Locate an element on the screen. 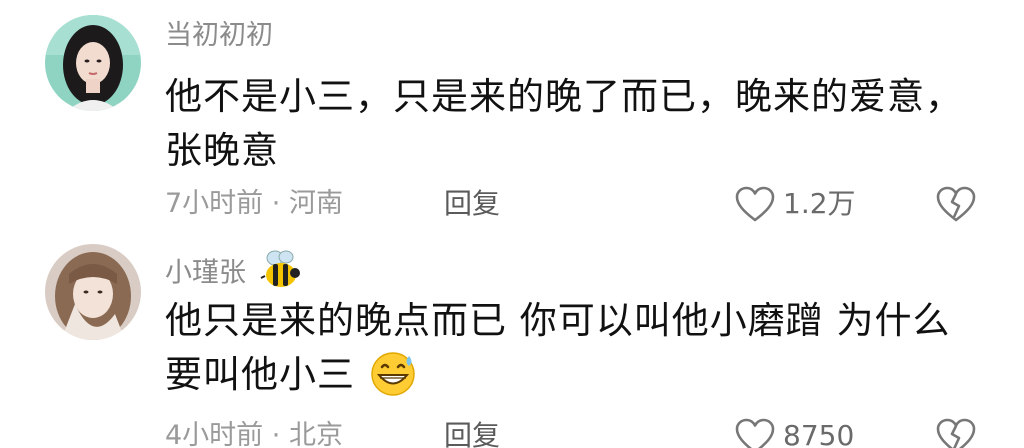  comment-location: 河南 is located at coordinates (315, 203).